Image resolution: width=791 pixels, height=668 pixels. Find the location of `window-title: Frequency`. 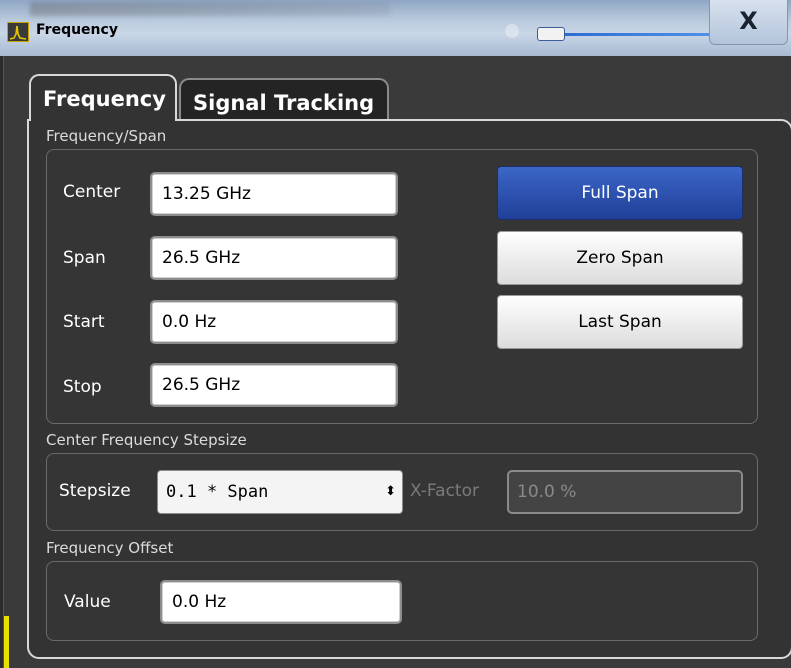

window-title: Frequency is located at coordinates (77, 30).